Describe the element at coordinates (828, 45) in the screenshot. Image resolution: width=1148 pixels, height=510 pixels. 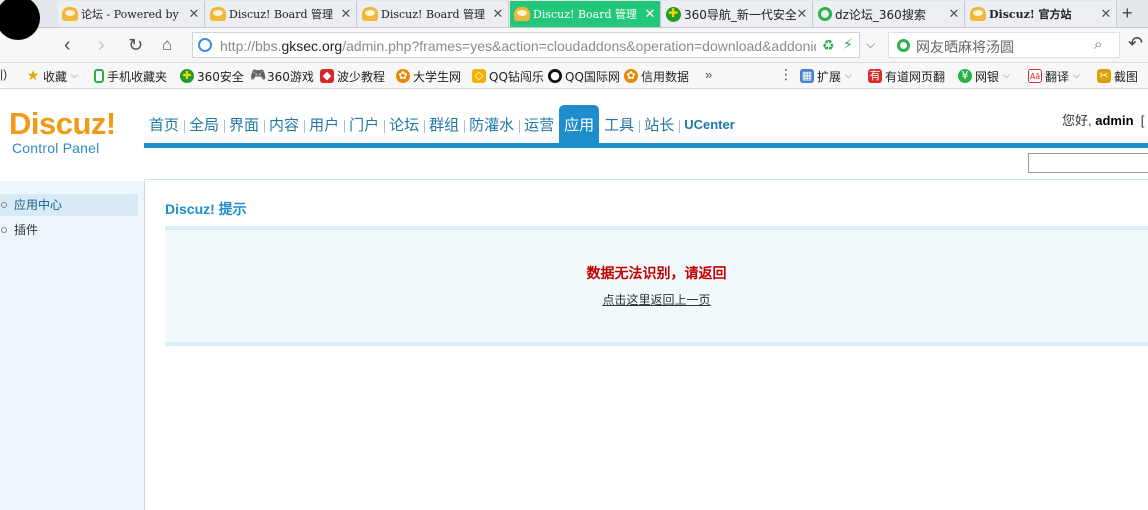
I see `recycle-icon: ♻` at that location.